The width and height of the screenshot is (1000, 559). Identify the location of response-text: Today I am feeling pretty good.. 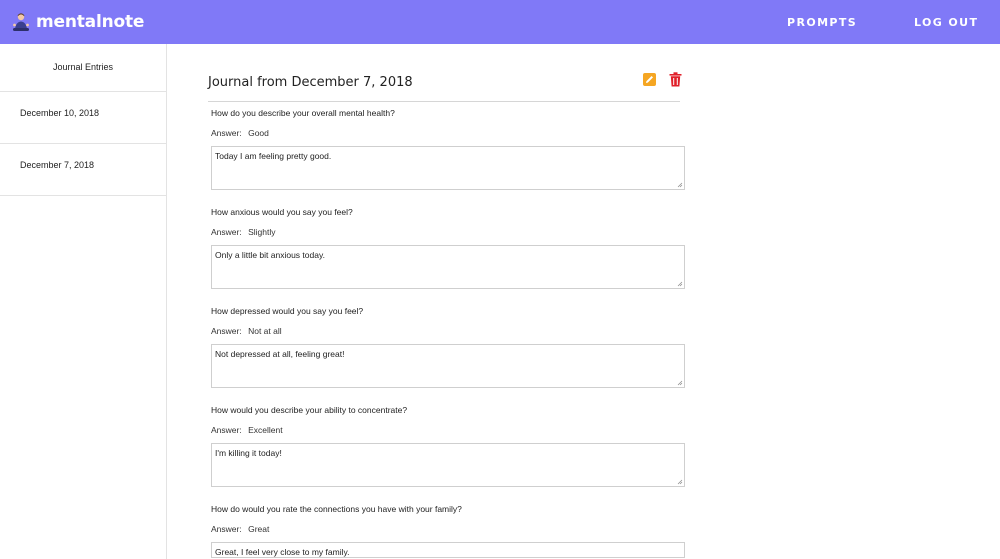
(273, 156).